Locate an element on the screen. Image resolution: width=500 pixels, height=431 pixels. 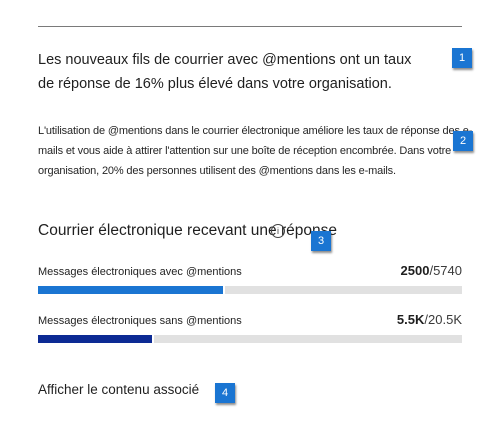
metric-value: 5.5K/20.5K is located at coordinates (429, 319).